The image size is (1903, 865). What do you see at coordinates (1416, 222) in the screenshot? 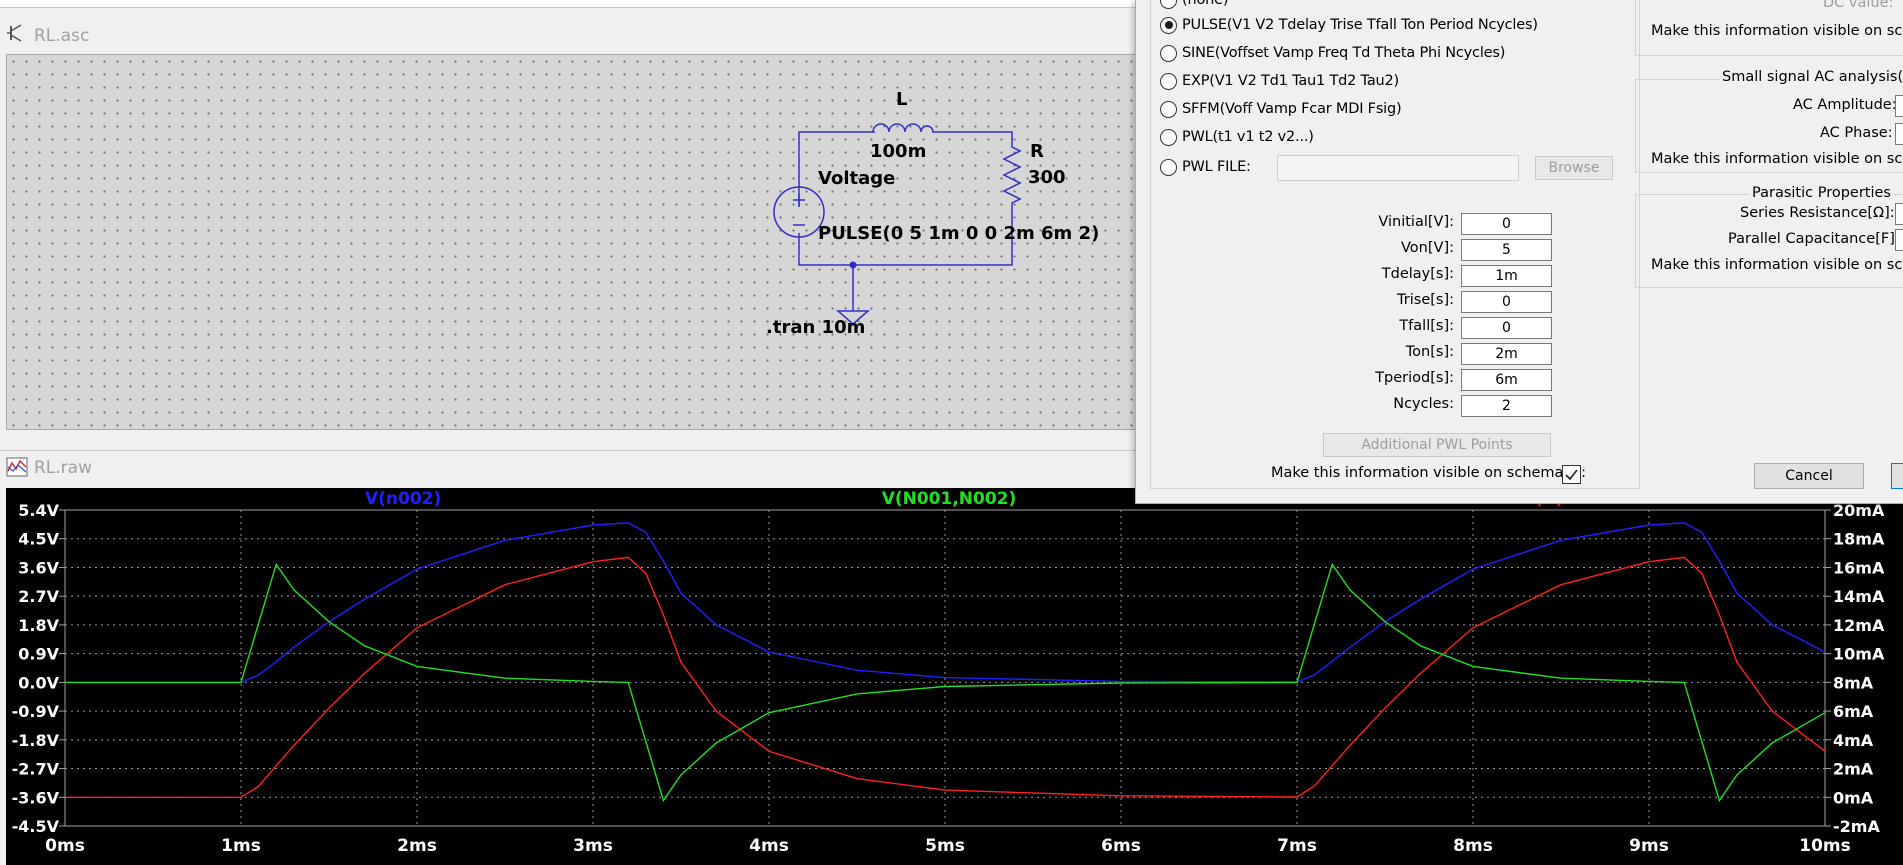
I see `vinitial-label: Vinitial[V]:` at bounding box center [1416, 222].